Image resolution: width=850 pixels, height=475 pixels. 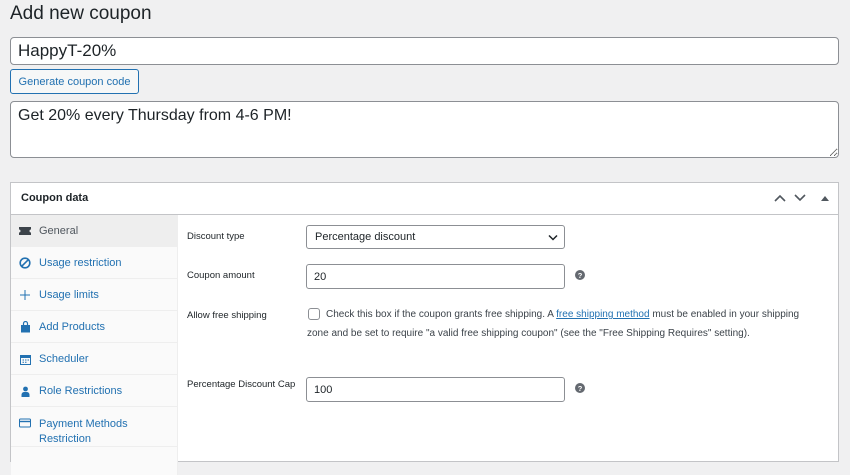 I want to click on tab-role-restrictions: Role Restrictions, so click(x=94, y=391).